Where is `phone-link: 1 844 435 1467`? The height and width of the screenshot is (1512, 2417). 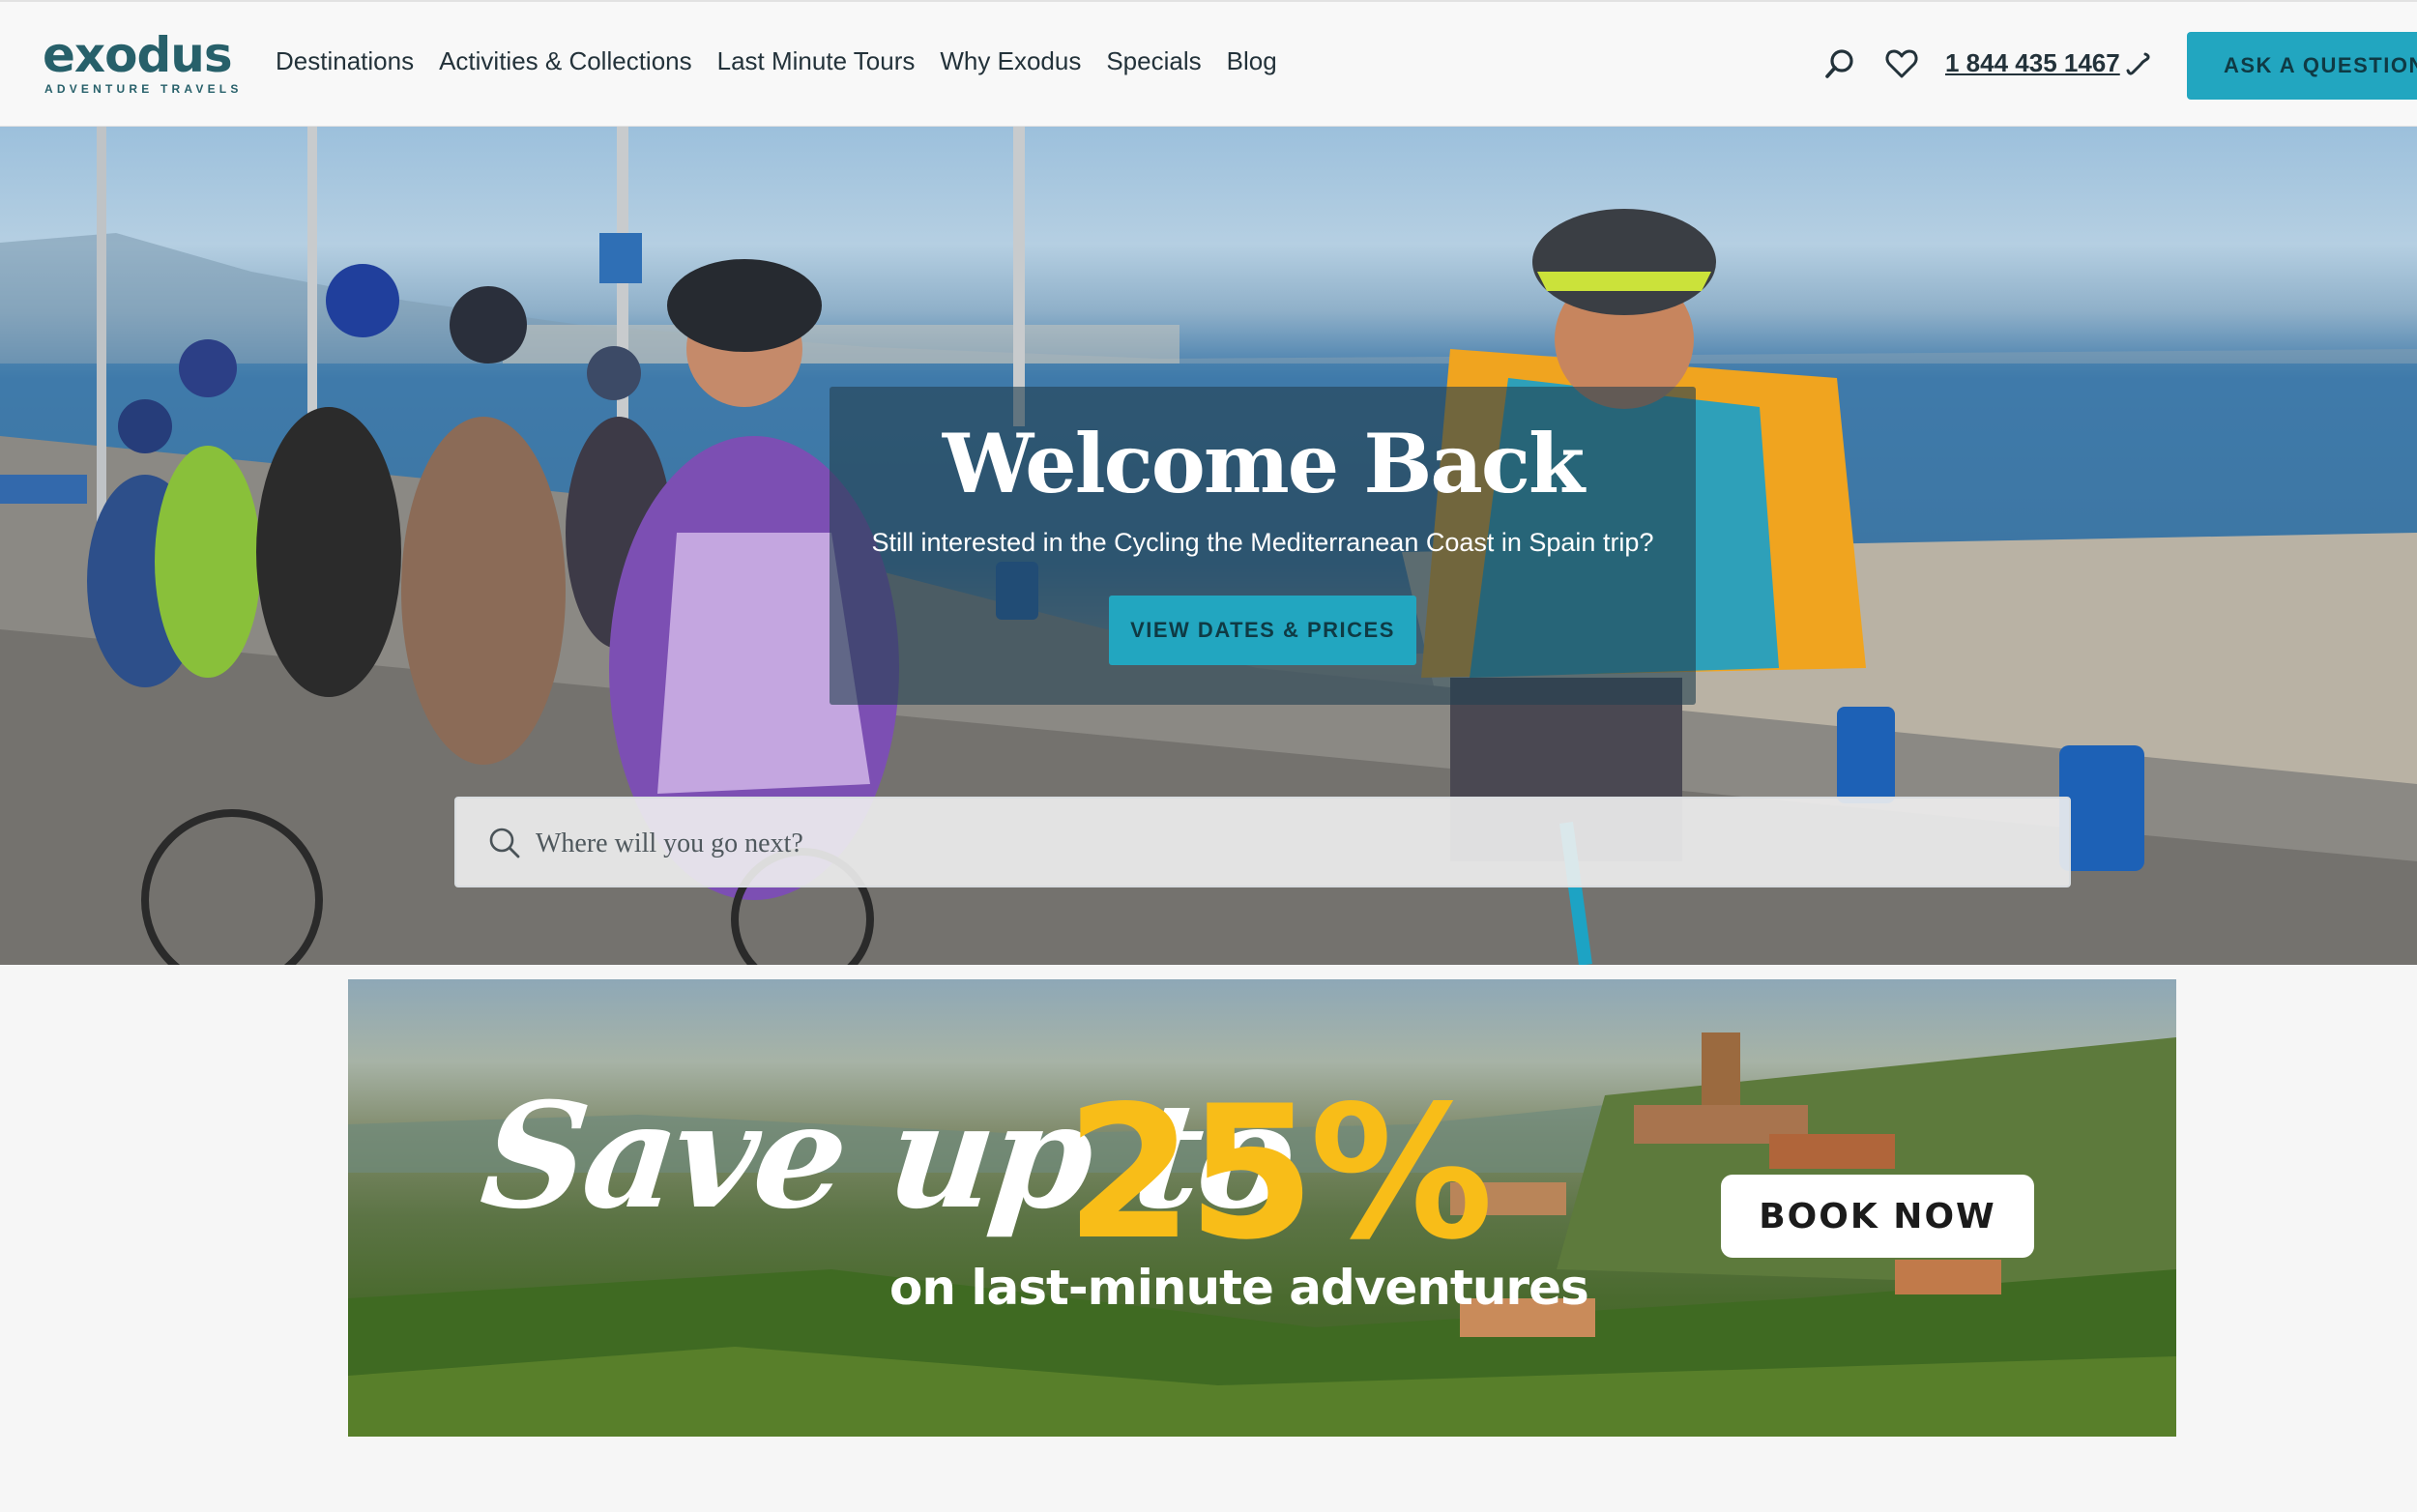
phone-link: 1 844 435 1467 is located at coordinates (2048, 63).